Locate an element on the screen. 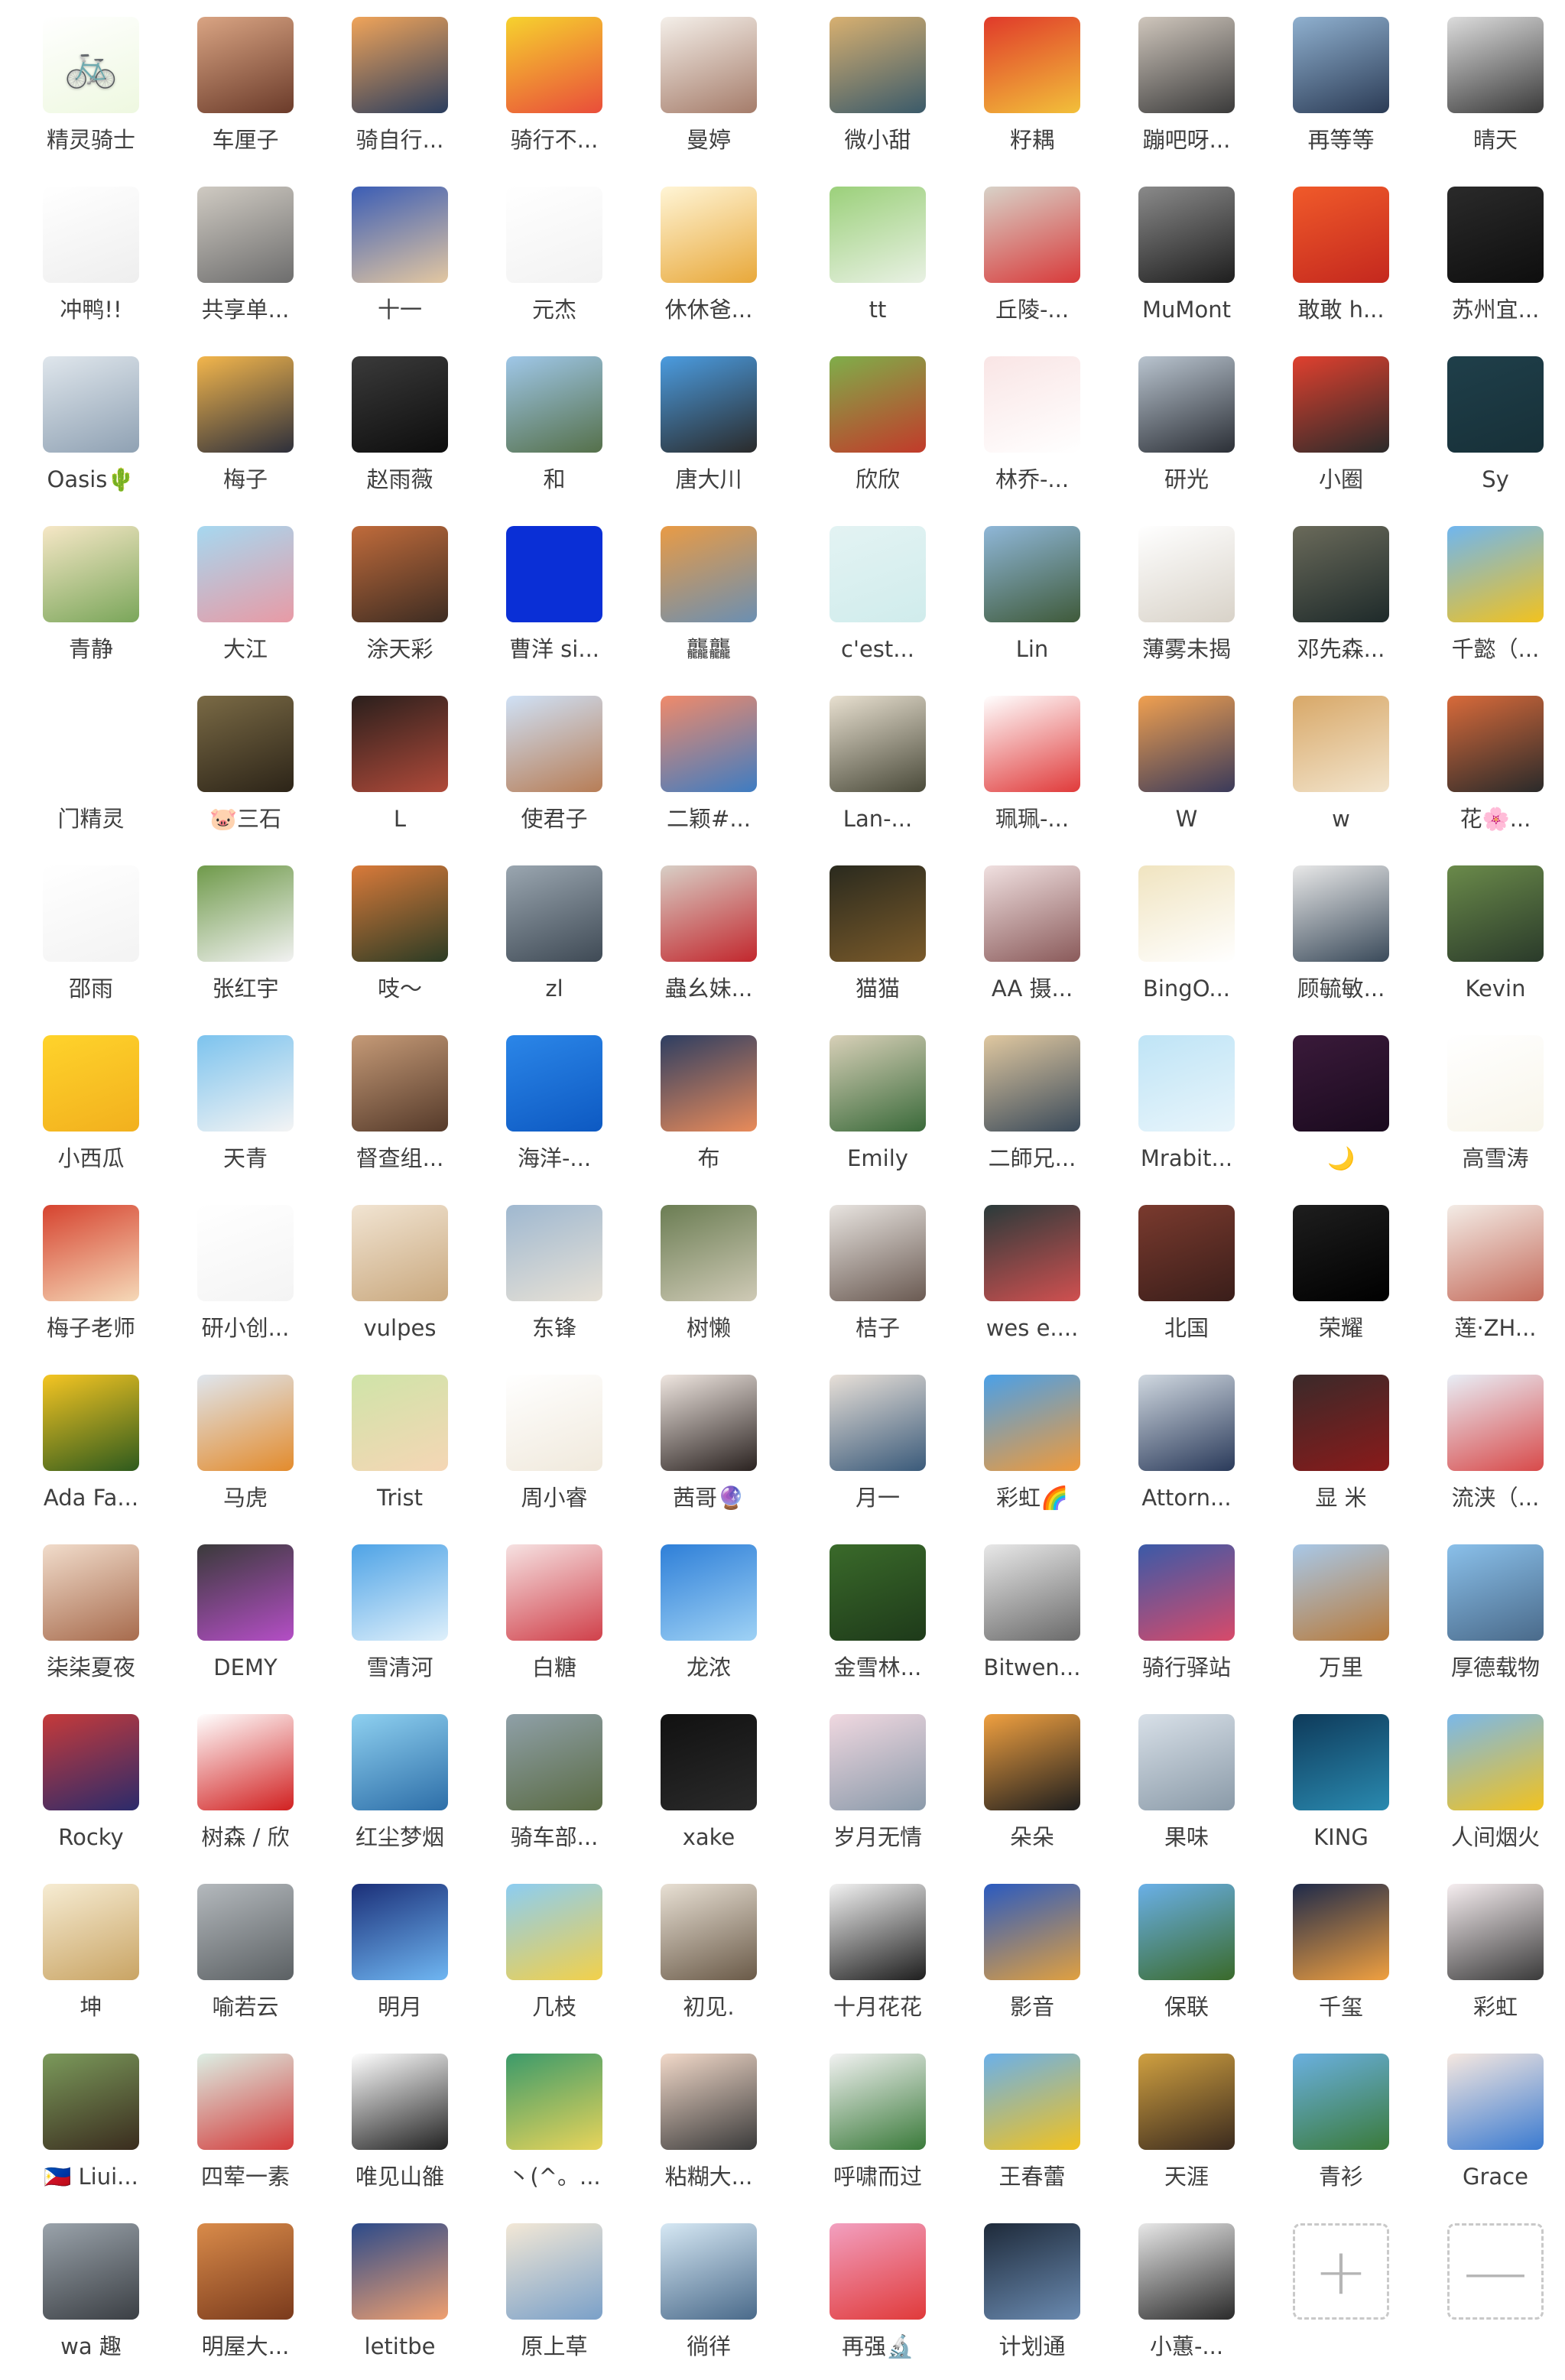 The width and height of the screenshot is (1565, 2380). member-tile: 岁月无情 is located at coordinates (877, 1790).